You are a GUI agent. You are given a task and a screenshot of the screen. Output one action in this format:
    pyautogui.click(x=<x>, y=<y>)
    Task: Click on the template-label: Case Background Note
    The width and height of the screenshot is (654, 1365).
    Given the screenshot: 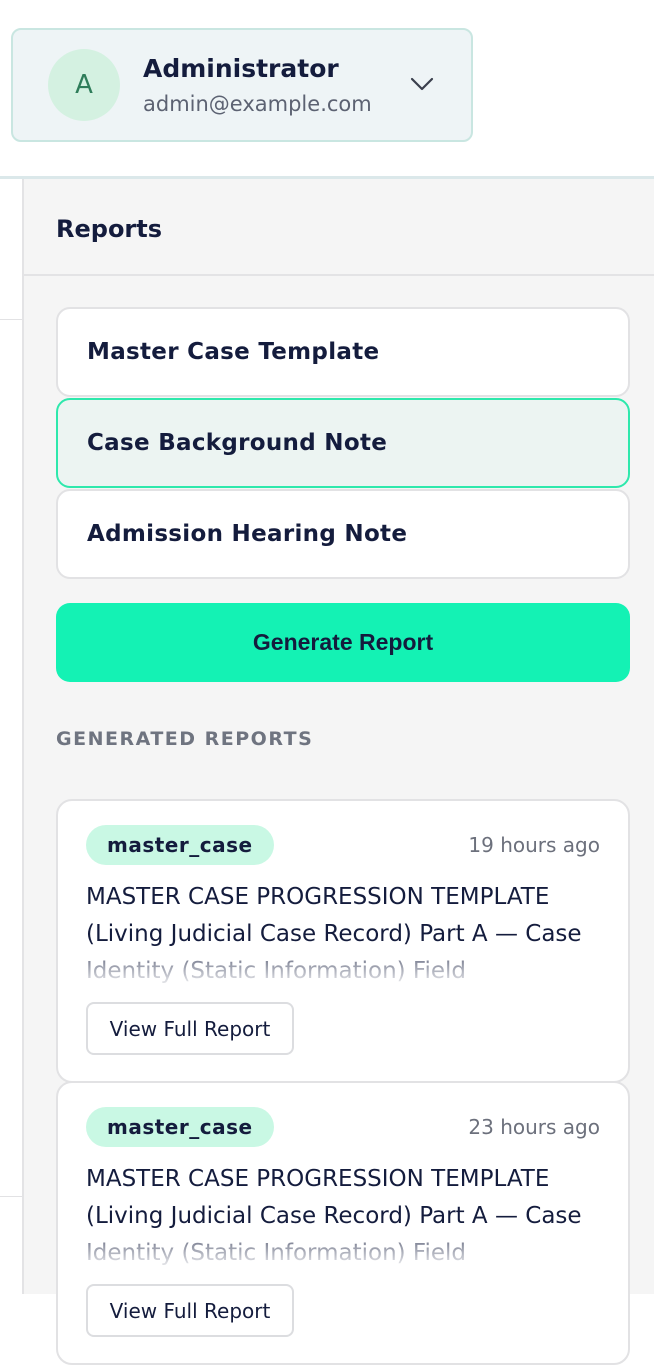 What is the action you would take?
    pyautogui.click(x=237, y=443)
    